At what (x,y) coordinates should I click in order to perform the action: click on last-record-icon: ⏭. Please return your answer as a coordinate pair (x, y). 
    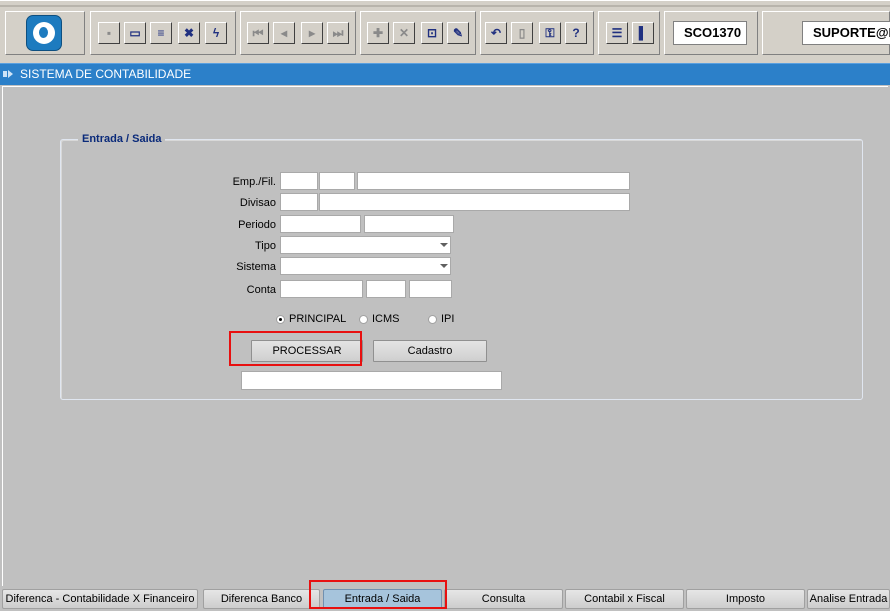
    Looking at the image, I should click on (338, 33).